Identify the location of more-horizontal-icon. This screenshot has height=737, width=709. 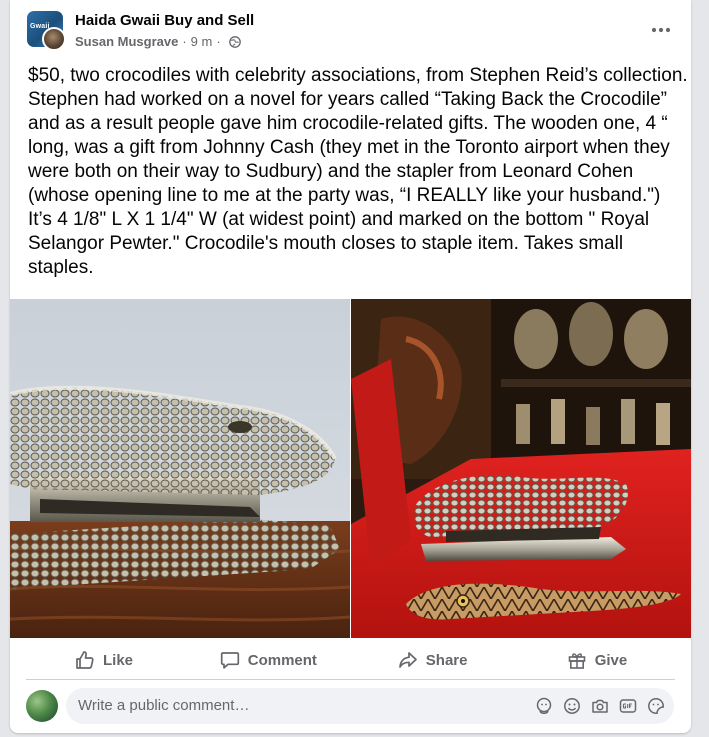
(661, 30).